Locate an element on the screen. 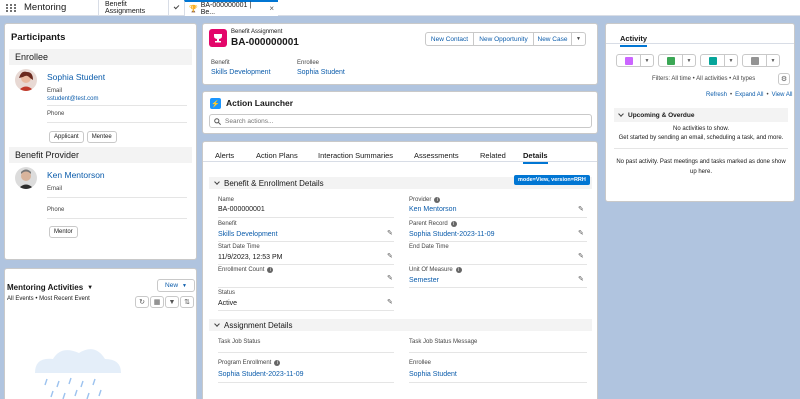 This screenshot has height=399, width=800. new-event-button: ▼ is located at coordinates (635, 60).